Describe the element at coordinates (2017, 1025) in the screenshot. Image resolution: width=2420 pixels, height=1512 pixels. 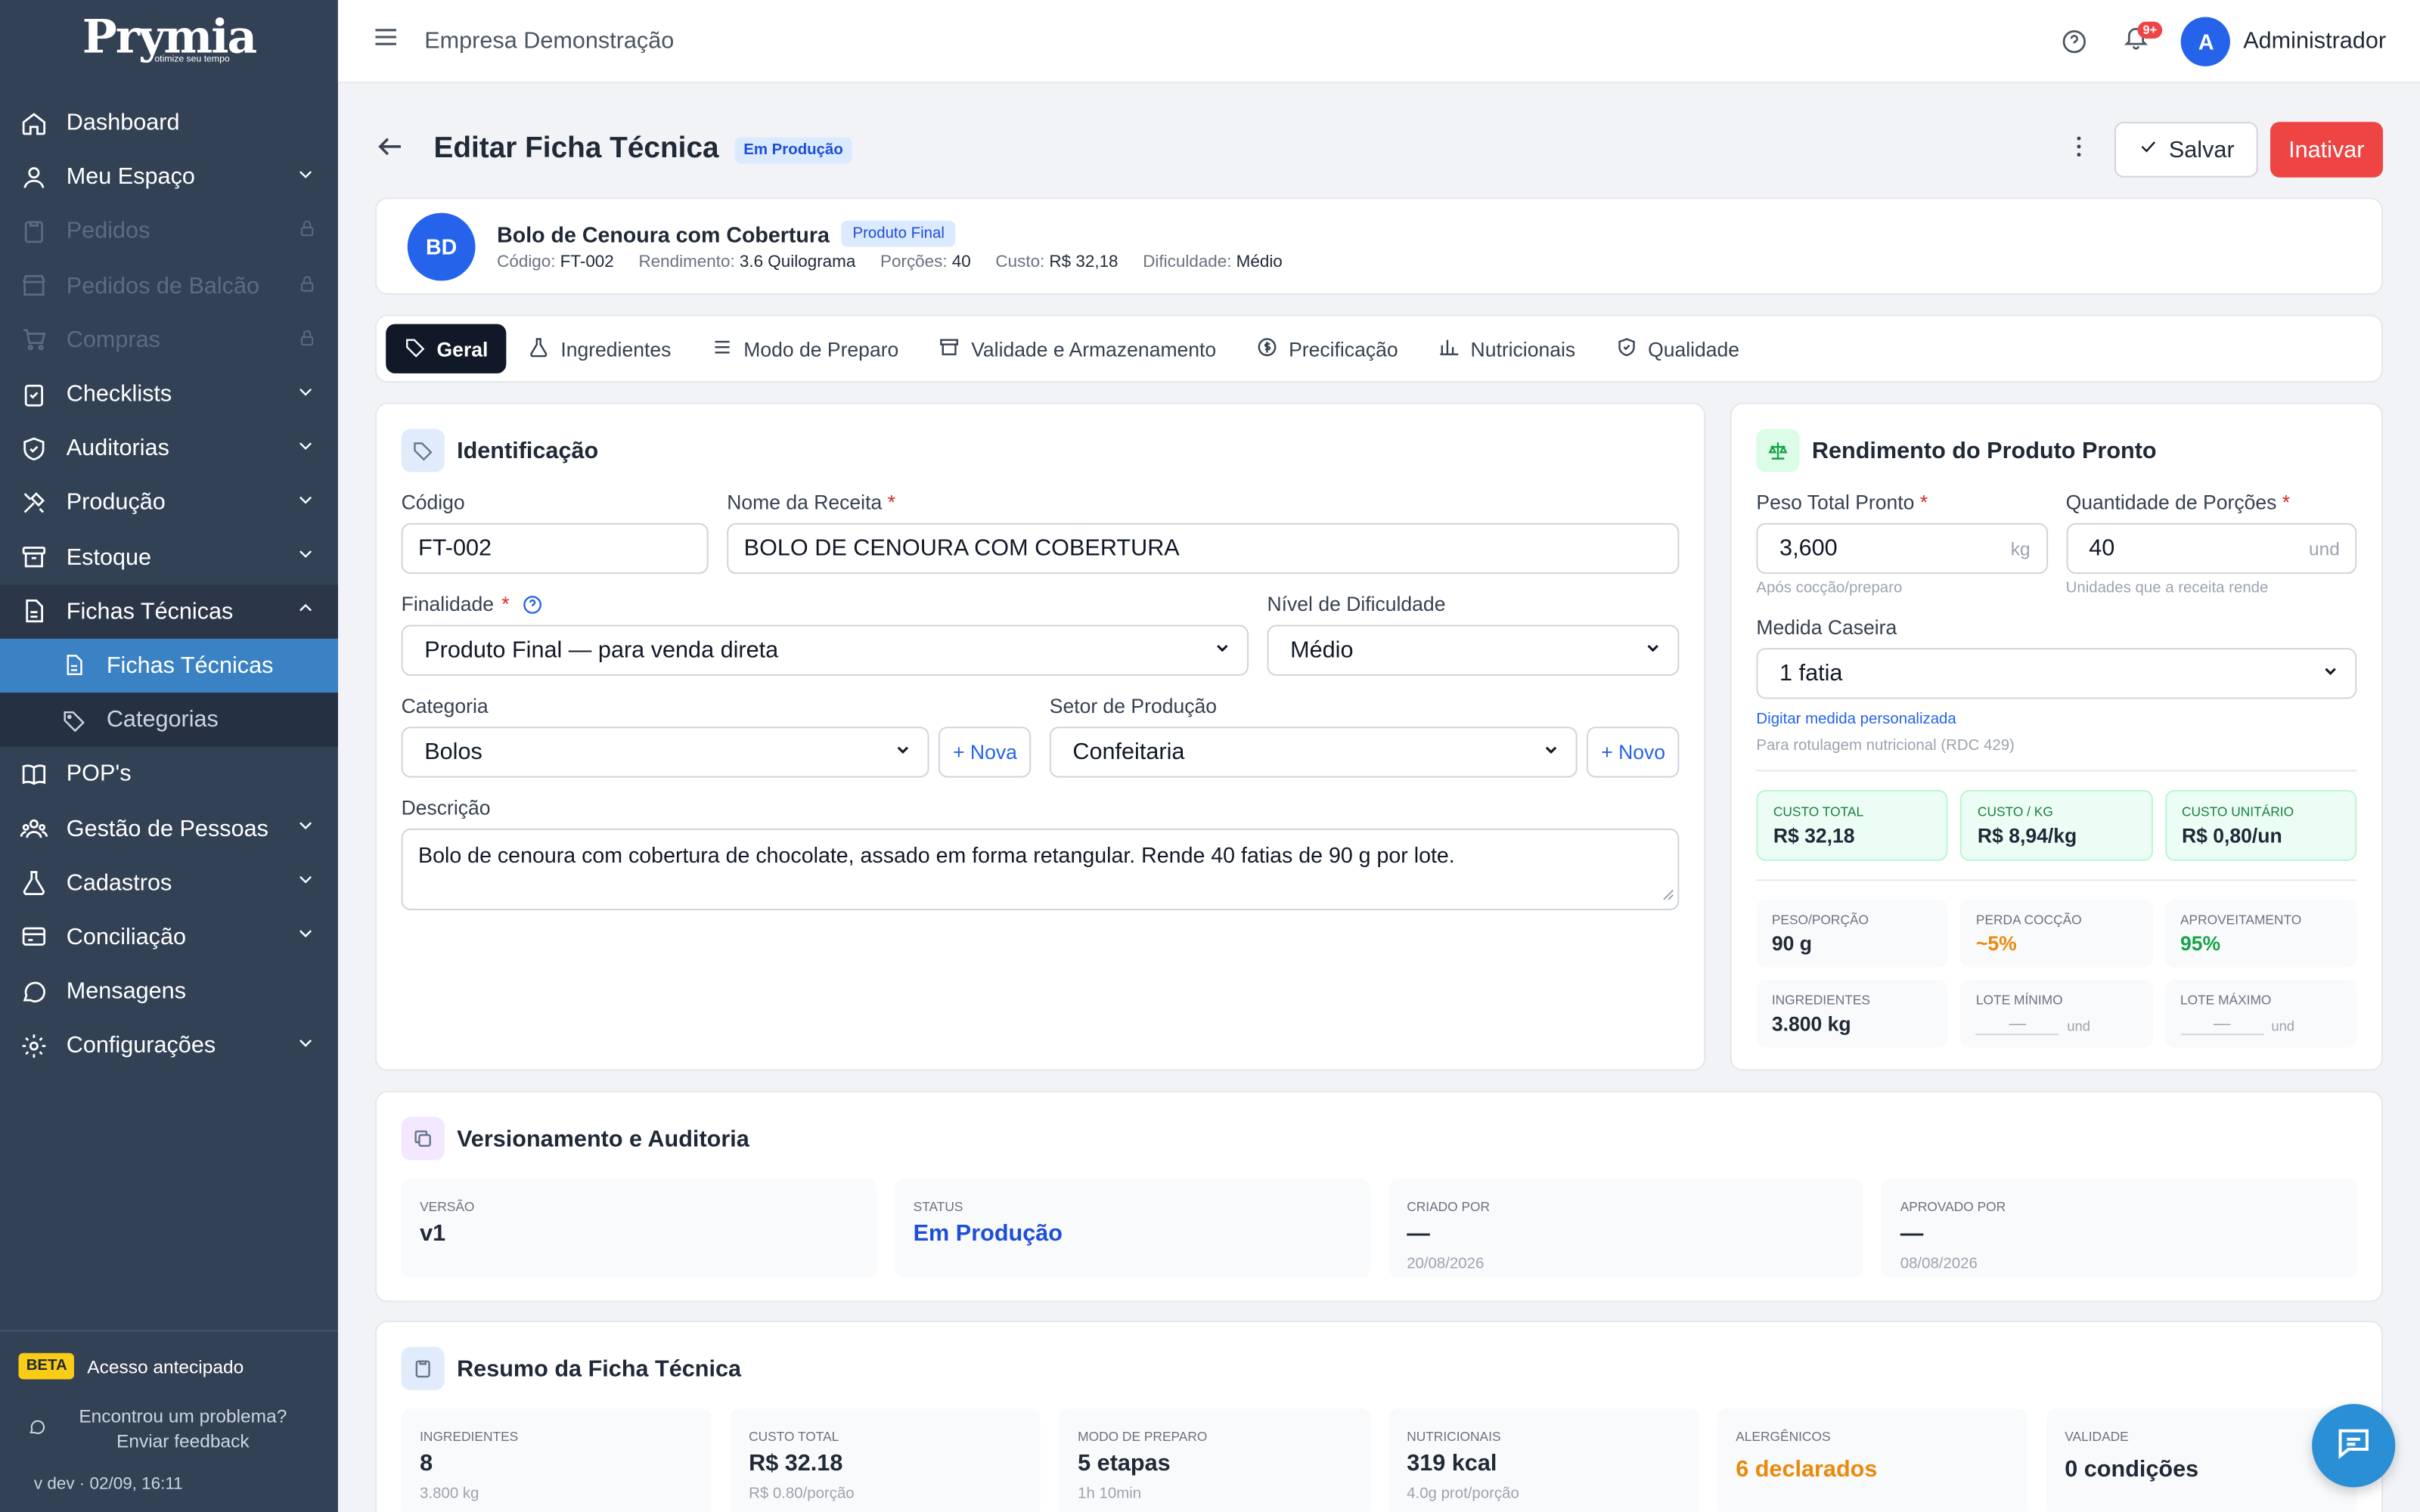
I see `lote-minimo-input: —` at that location.